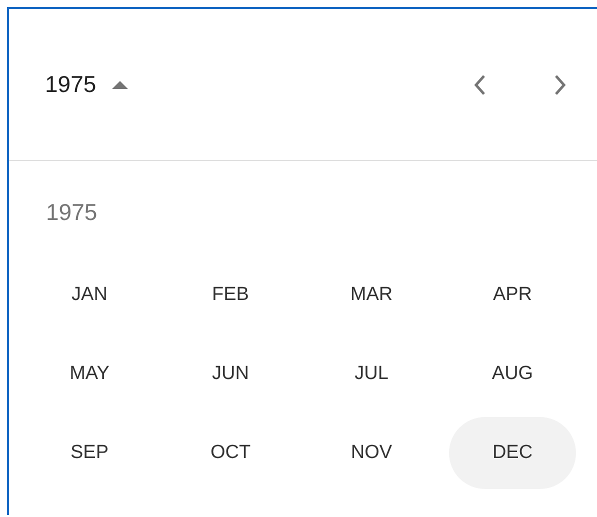 The height and width of the screenshot is (517, 597). I want to click on month-button: JAN, so click(89, 295).